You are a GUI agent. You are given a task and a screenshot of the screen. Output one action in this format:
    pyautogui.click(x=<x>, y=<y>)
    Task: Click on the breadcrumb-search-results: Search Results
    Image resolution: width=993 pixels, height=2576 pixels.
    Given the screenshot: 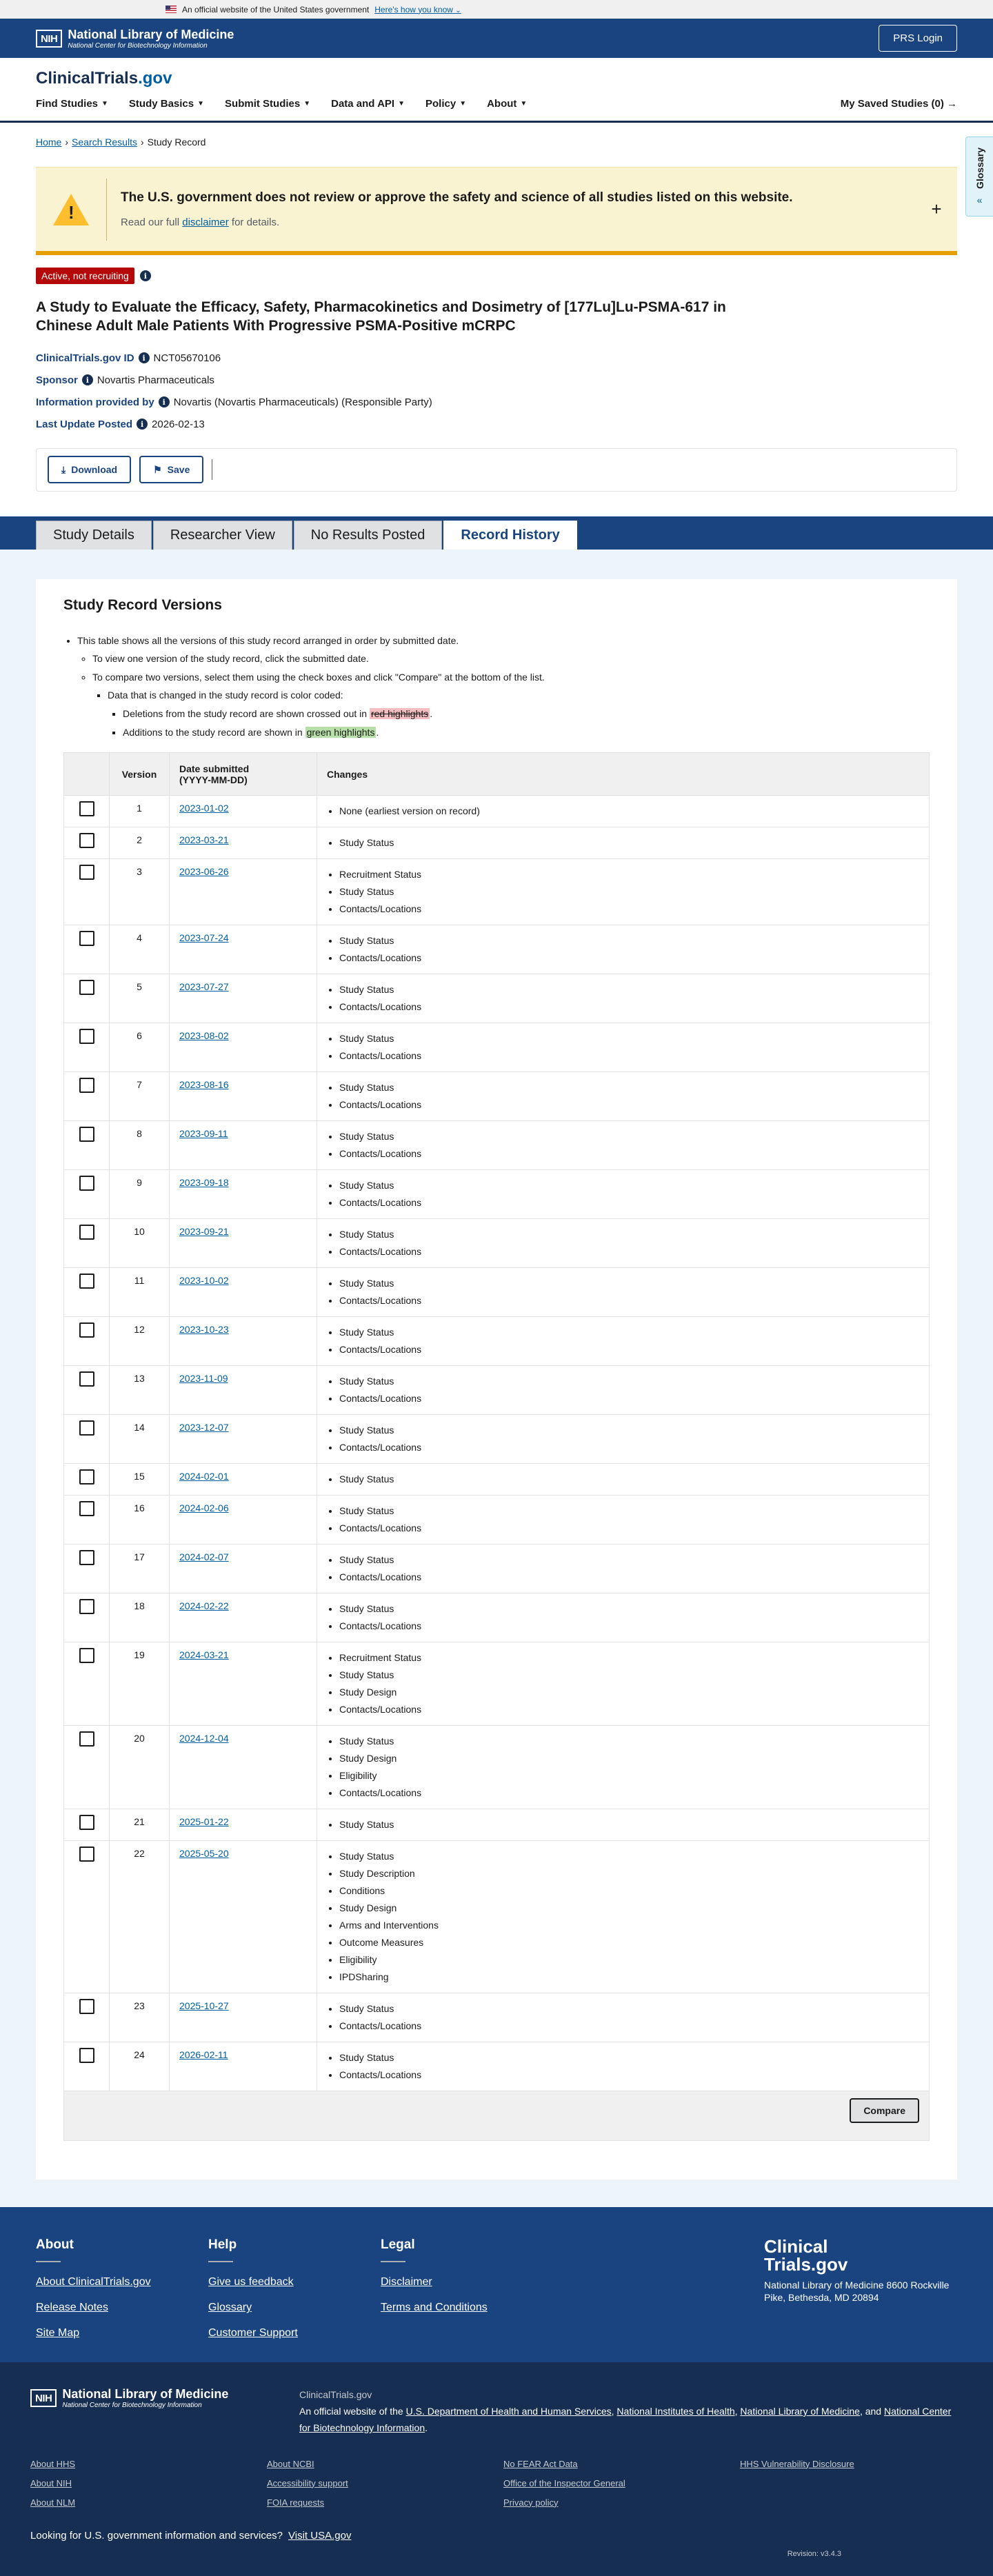 What is the action you would take?
    pyautogui.click(x=104, y=142)
    